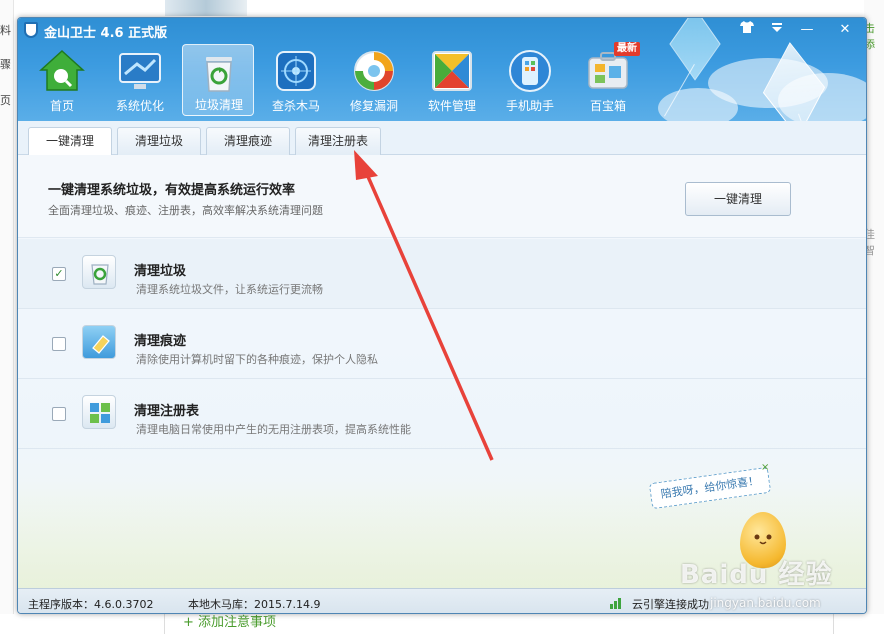 The height and width of the screenshot is (634, 884). What do you see at coordinates (670, 604) in the screenshot?
I see `cloud-engine-status: 云引擎连接成功` at bounding box center [670, 604].